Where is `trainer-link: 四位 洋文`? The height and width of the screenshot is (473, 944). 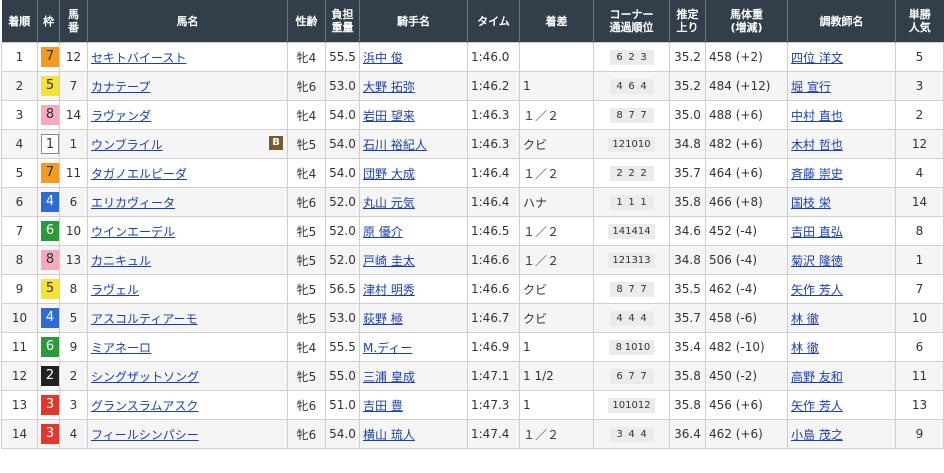
trainer-link: 四位 洋文 is located at coordinates (817, 58).